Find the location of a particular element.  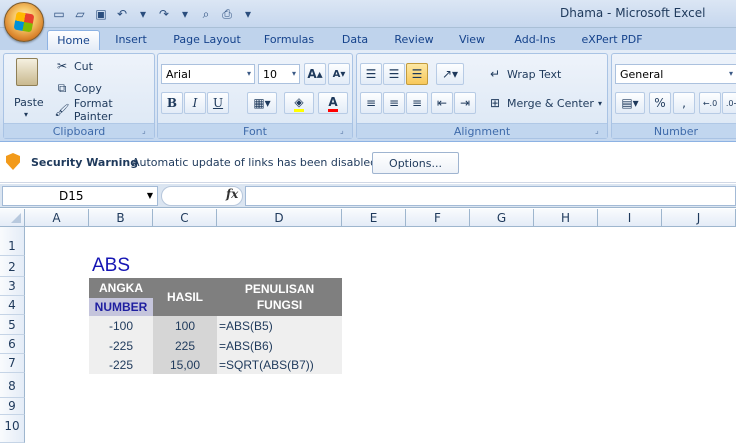

column-header-f: F is located at coordinates (438, 218).